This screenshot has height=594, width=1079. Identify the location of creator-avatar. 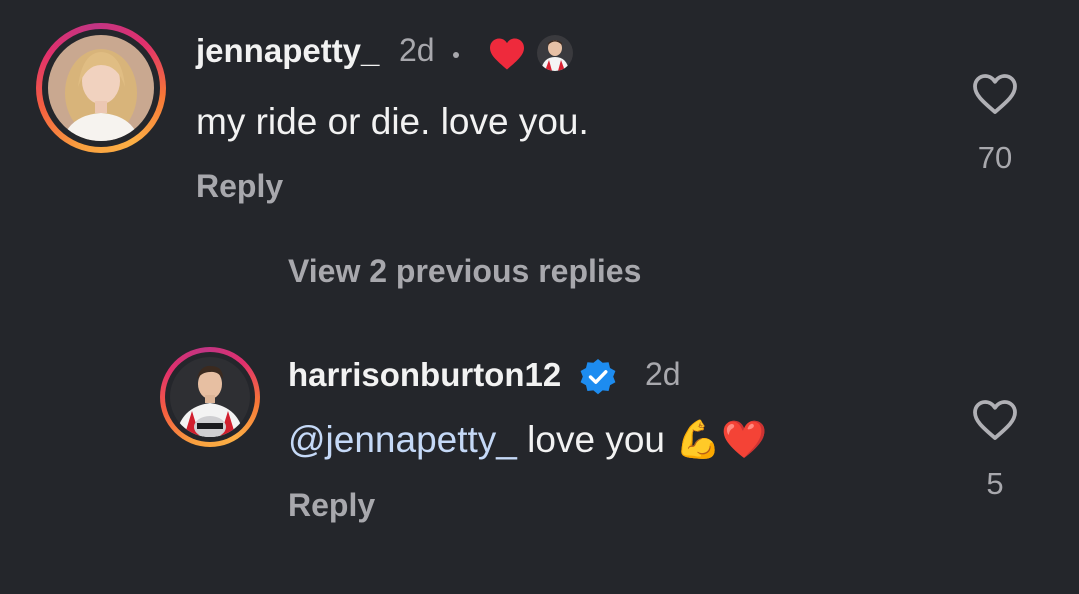
(555, 53).